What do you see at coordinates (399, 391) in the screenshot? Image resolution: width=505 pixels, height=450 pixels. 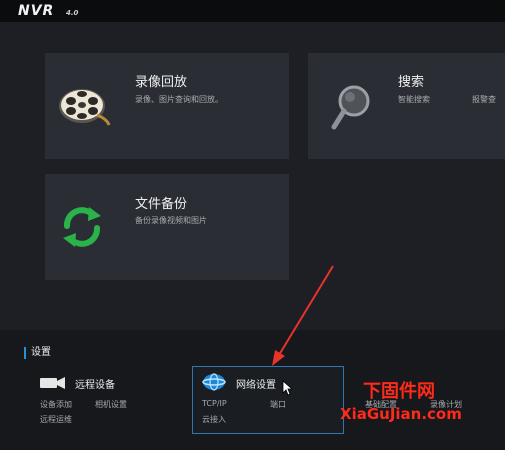 I see `watermark-cn: 下固件网` at bounding box center [399, 391].